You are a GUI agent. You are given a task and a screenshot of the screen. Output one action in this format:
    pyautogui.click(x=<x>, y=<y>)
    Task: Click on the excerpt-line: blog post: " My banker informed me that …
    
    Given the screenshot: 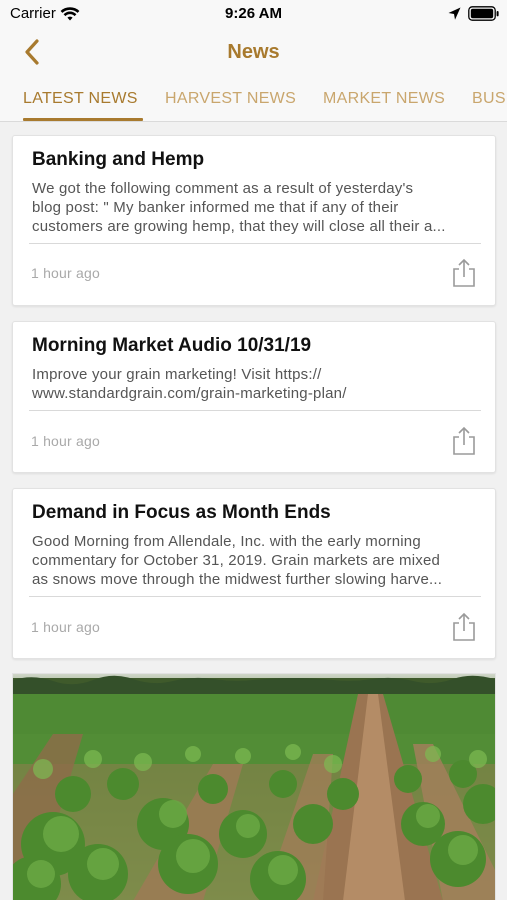 What is the action you would take?
    pyautogui.click(x=215, y=207)
    